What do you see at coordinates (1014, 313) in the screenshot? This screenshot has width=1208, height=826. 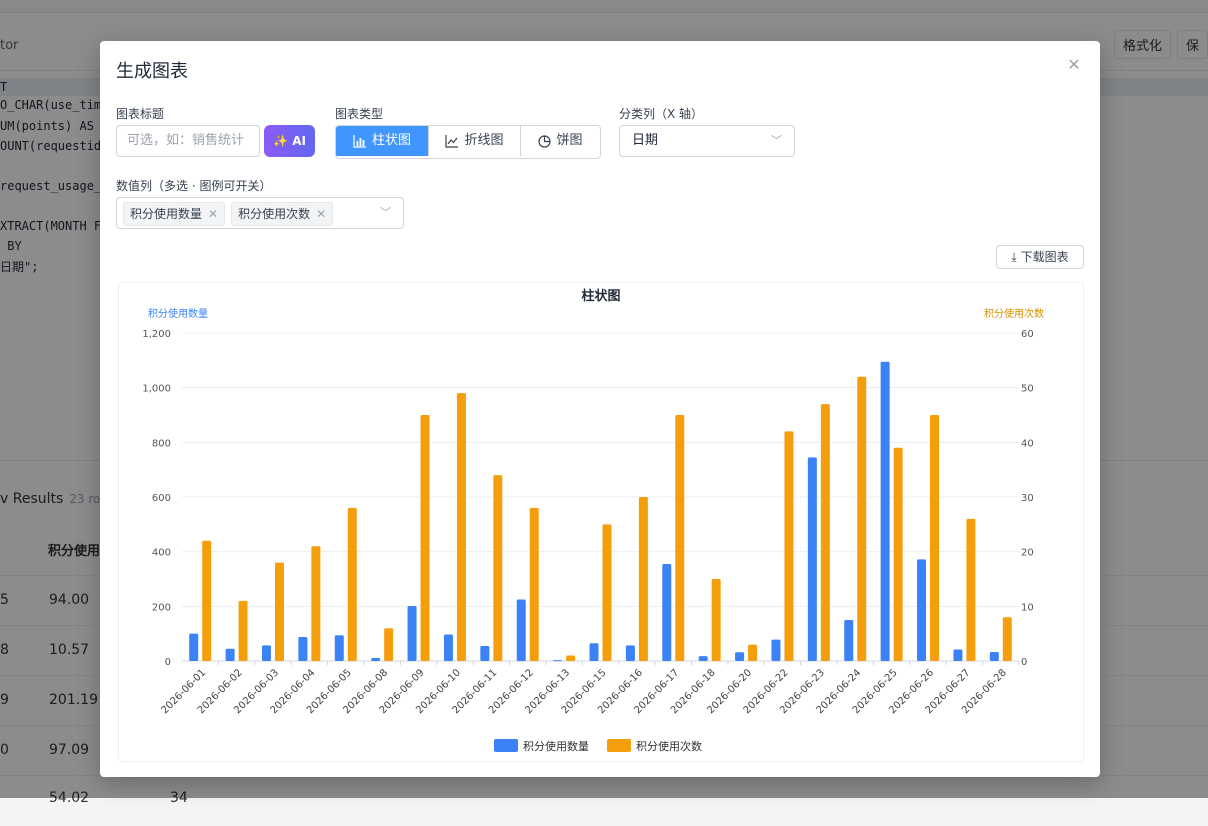 I see `y-axis-right-label: 积分使用次数` at bounding box center [1014, 313].